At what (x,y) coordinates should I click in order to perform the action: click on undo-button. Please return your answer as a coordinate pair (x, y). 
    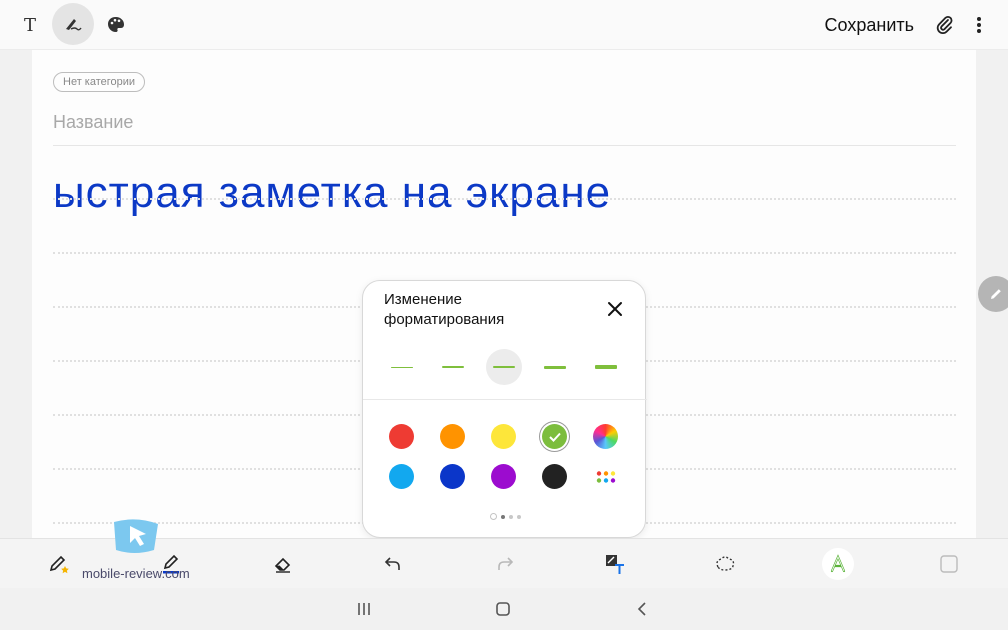
    Looking at the image, I should click on (393, 564).